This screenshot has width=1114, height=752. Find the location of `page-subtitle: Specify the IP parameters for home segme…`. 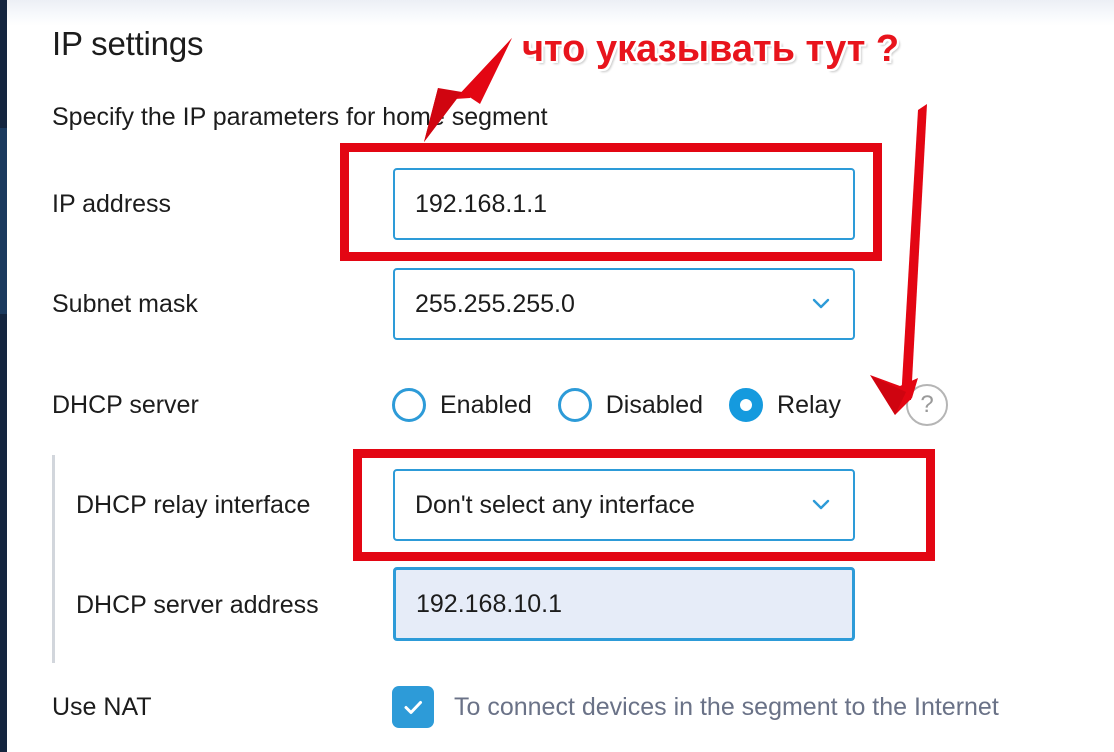

page-subtitle: Specify the IP parameters for home segme… is located at coordinates (300, 117).